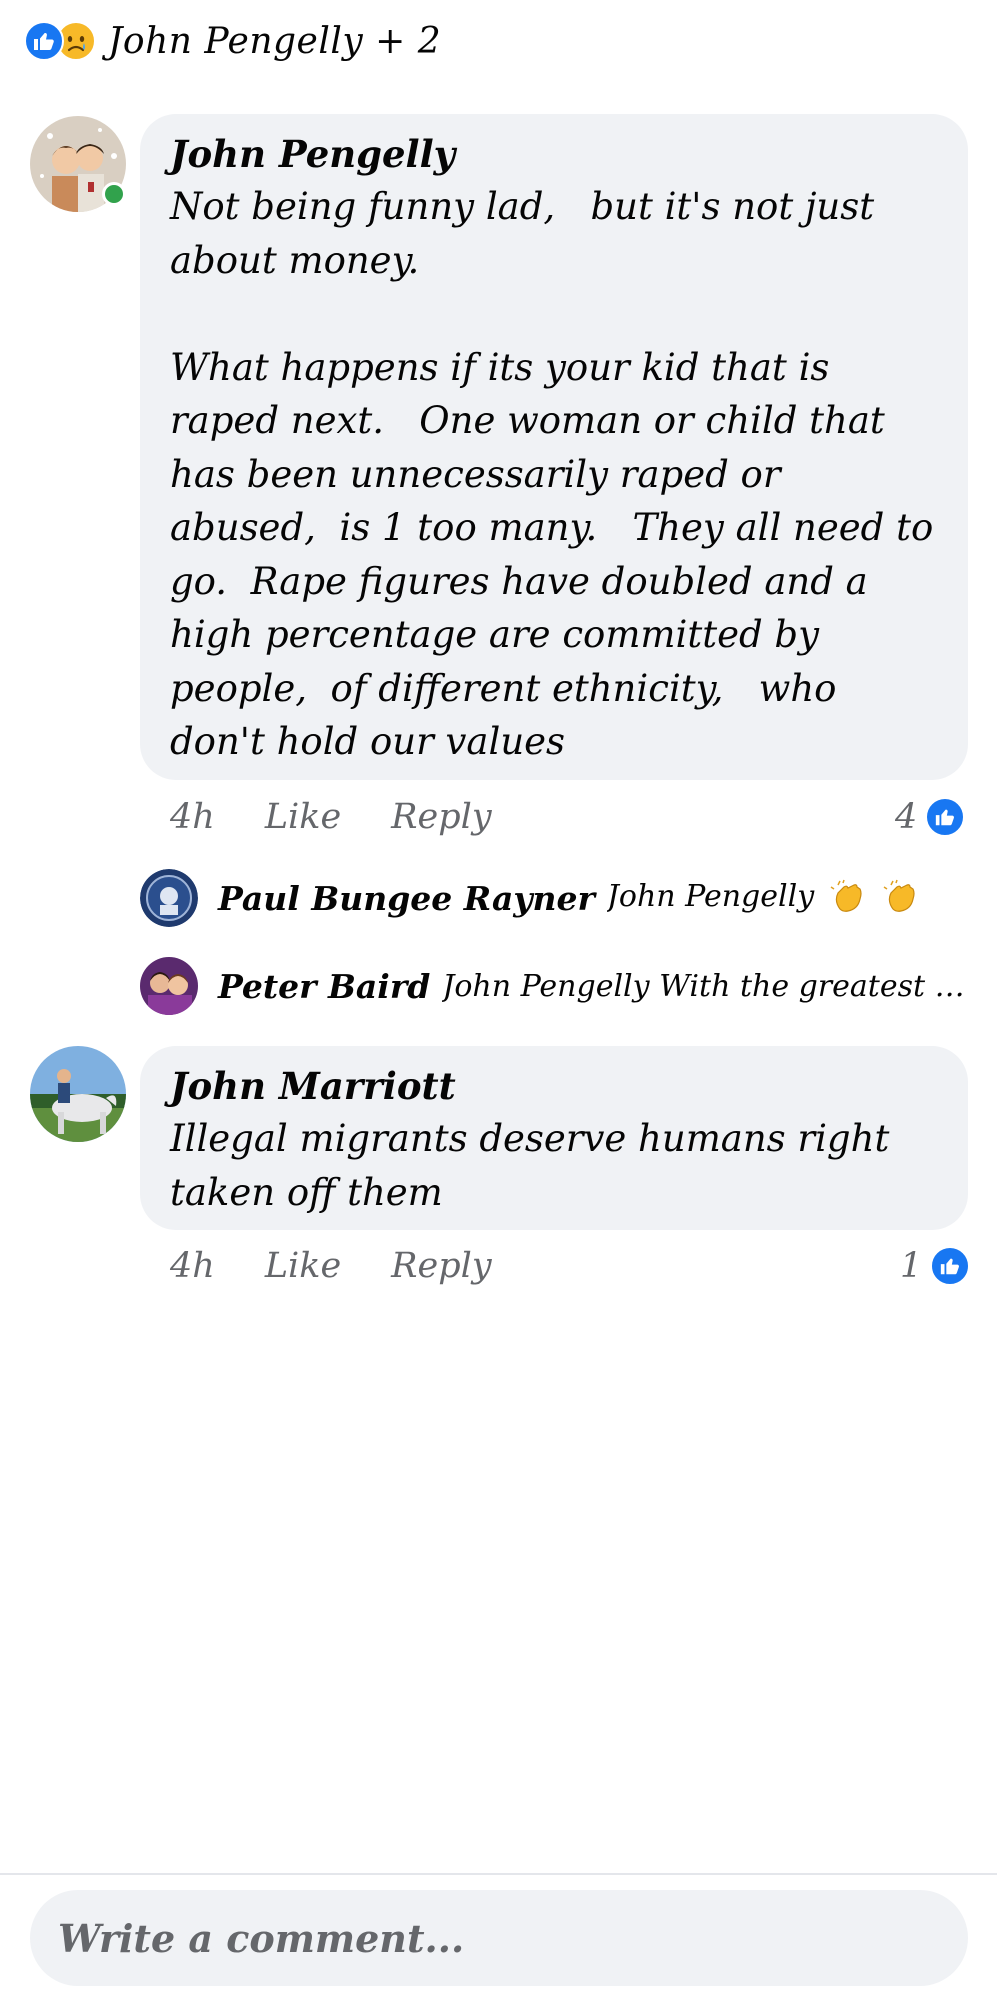 The width and height of the screenshot is (997, 2000). Describe the element at coordinates (911, 1266) in the screenshot. I see `like-count-number: 1` at that location.